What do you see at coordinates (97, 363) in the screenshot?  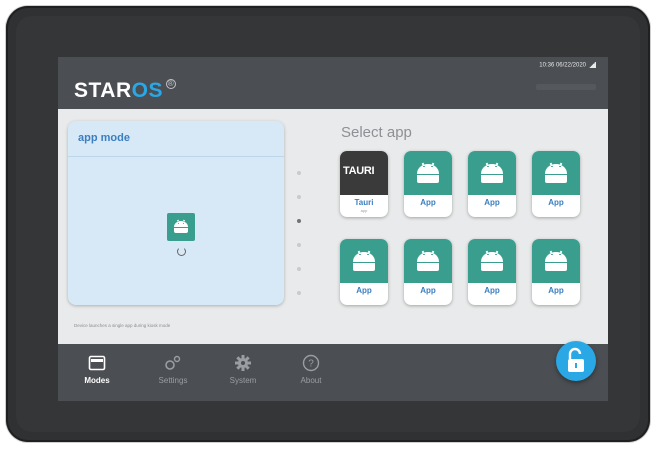 I see `modes-icon` at bounding box center [97, 363].